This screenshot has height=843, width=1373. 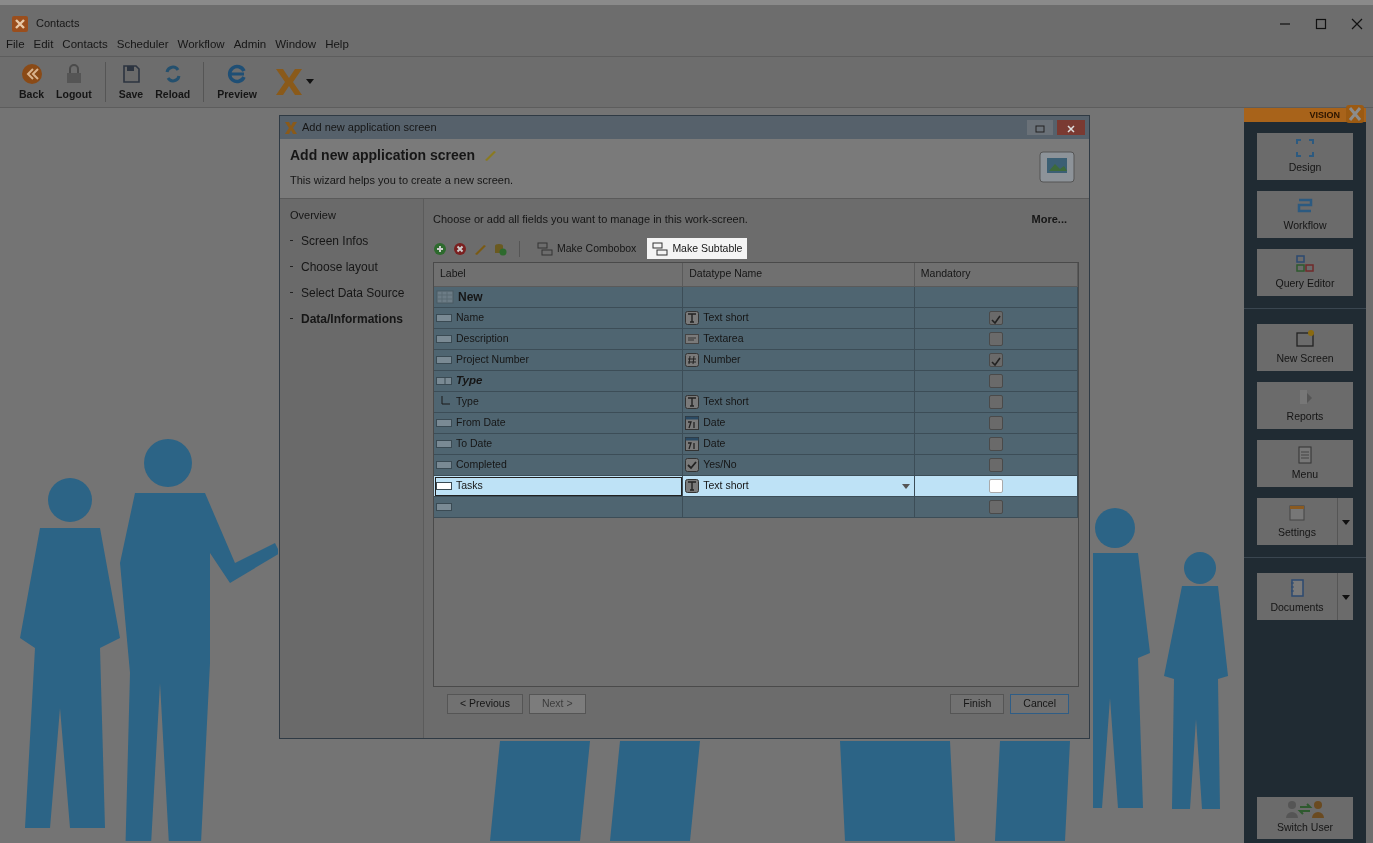 I want to click on table-row: From Date Date, so click(x=756, y=423).